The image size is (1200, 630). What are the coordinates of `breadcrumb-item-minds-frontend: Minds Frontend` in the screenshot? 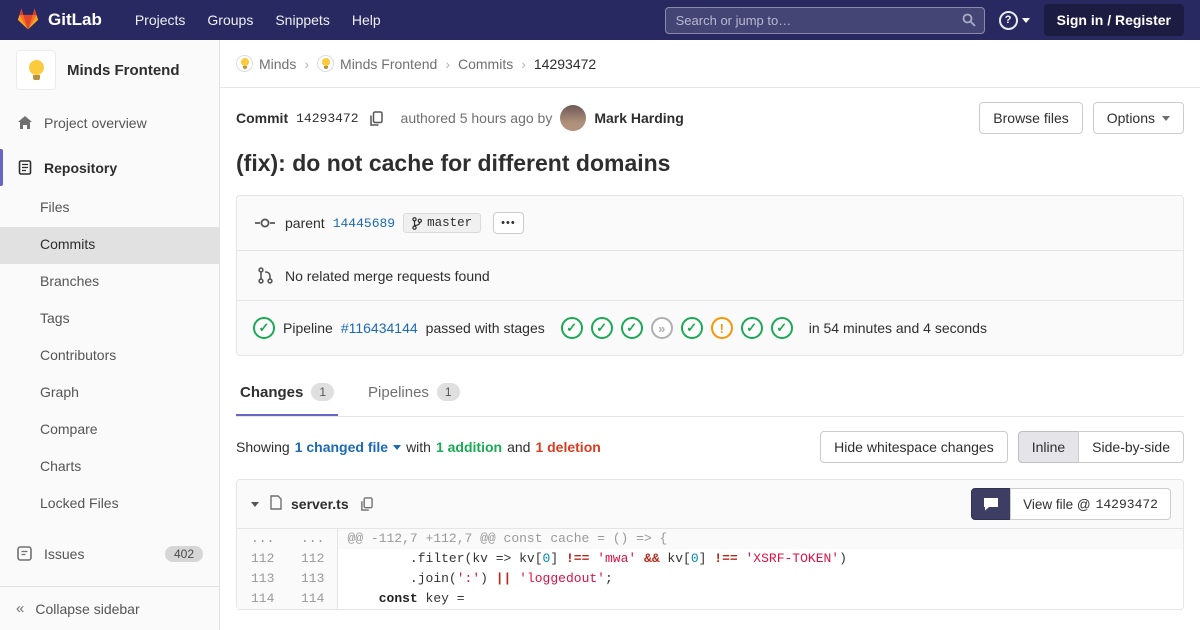 It's located at (377, 63).